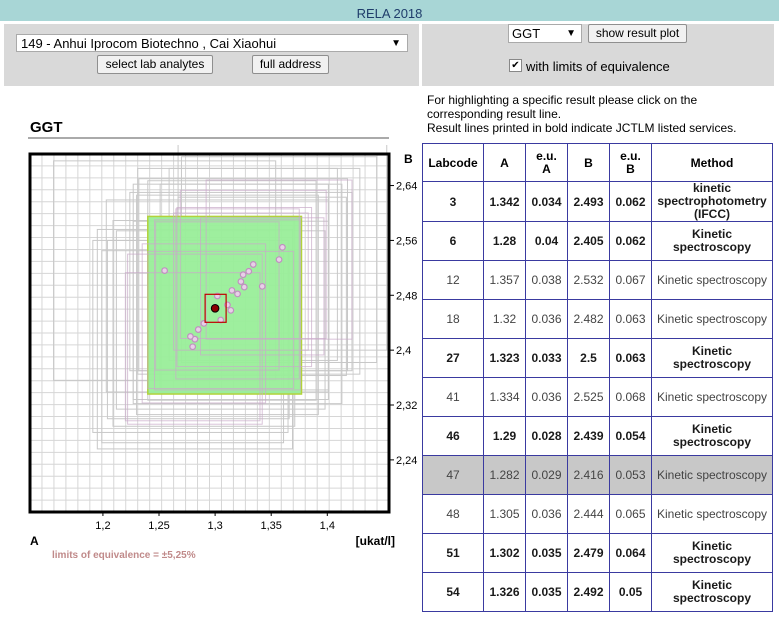  I want to click on result-row: 27 1.323 0.033 2.5 0.063 Kinetic spectroscopy, so click(597, 358).